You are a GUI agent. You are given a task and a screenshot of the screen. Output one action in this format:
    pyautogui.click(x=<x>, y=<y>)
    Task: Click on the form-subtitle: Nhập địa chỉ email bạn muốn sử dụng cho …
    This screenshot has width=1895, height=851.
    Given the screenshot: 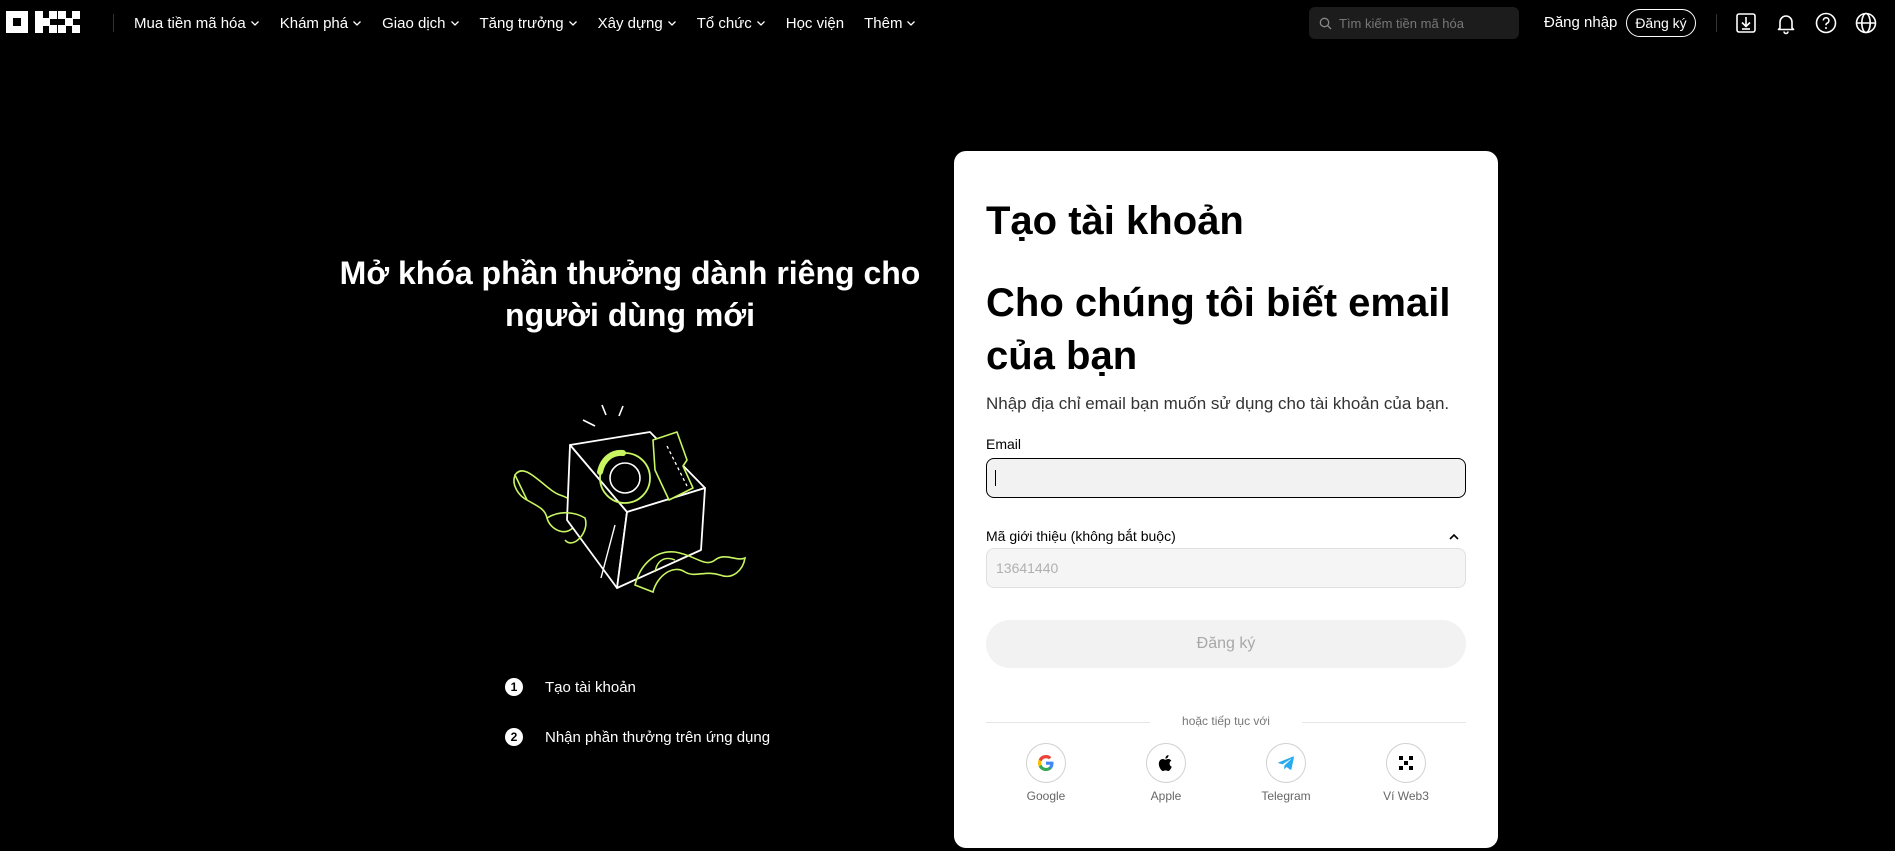 What is the action you would take?
    pyautogui.click(x=1218, y=403)
    